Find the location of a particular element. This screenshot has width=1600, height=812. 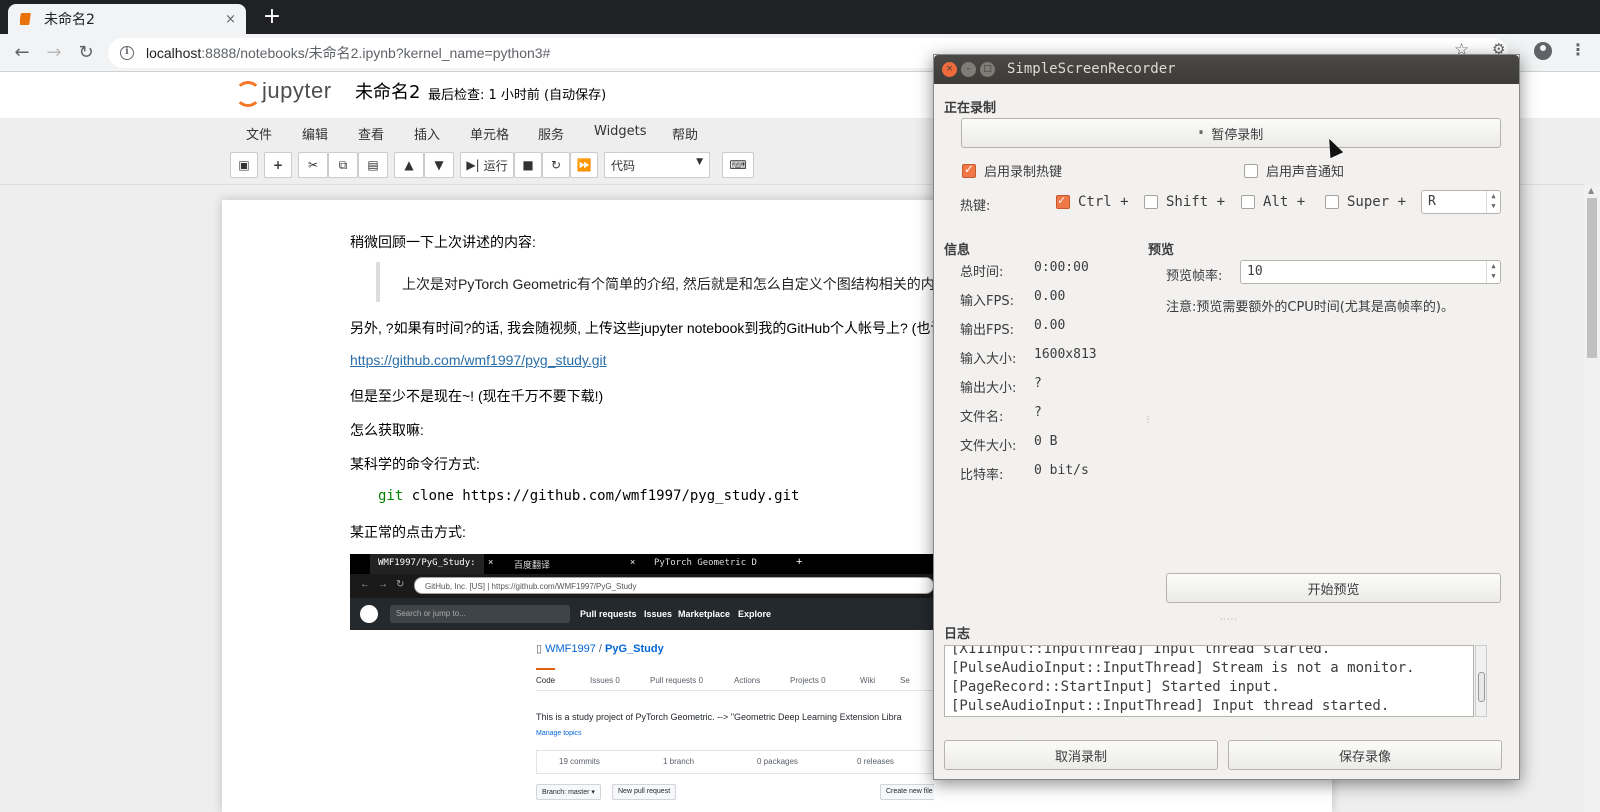

info-value: 0 B is located at coordinates (1046, 441).